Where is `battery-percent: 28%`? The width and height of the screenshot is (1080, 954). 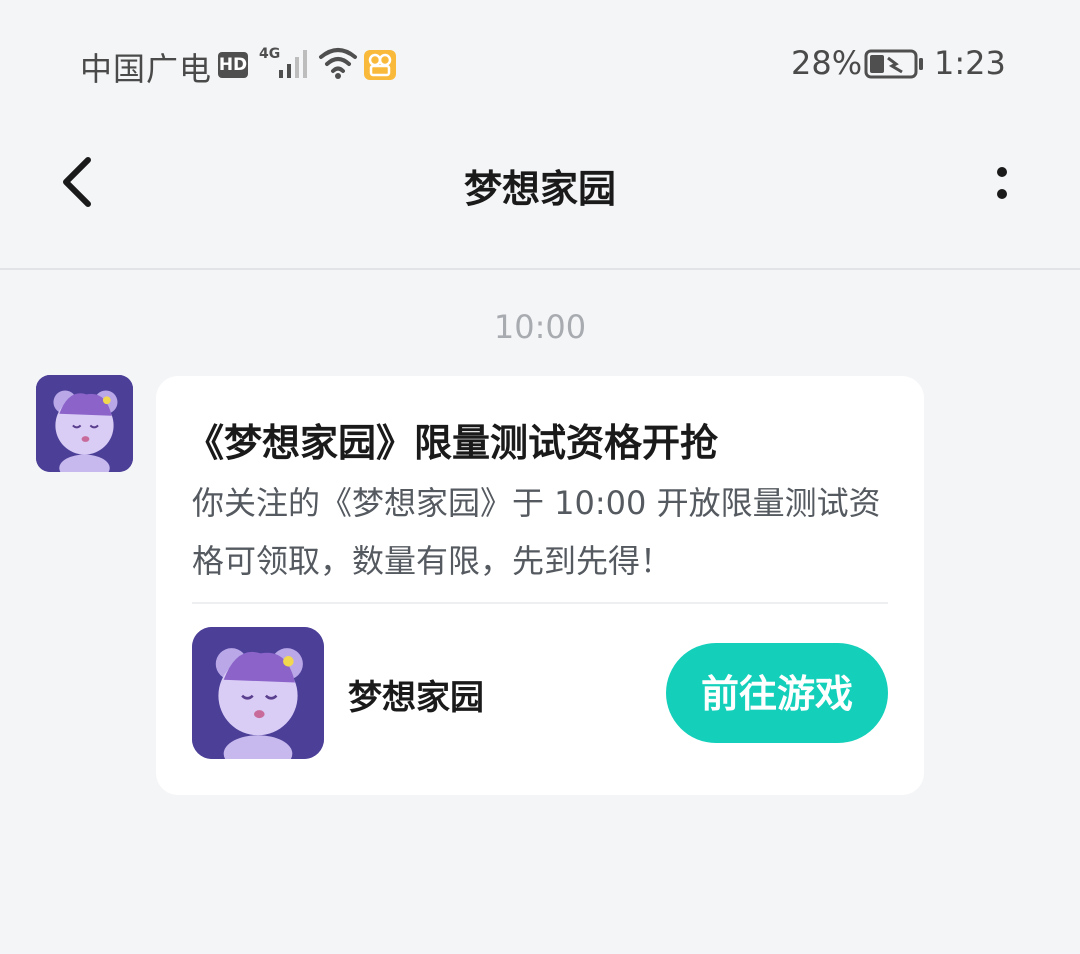 battery-percent: 28% is located at coordinates (827, 63).